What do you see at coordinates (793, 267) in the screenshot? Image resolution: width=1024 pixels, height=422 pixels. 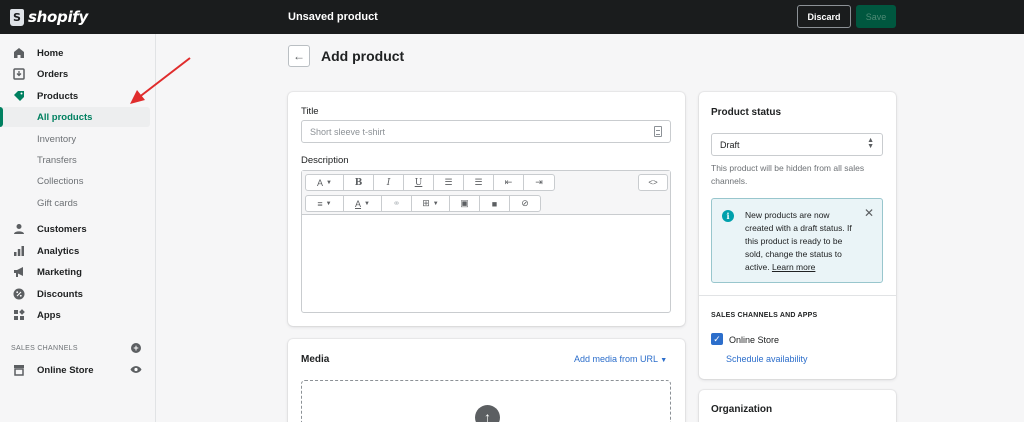 I see `learn-more-link: Learn more` at bounding box center [793, 267].